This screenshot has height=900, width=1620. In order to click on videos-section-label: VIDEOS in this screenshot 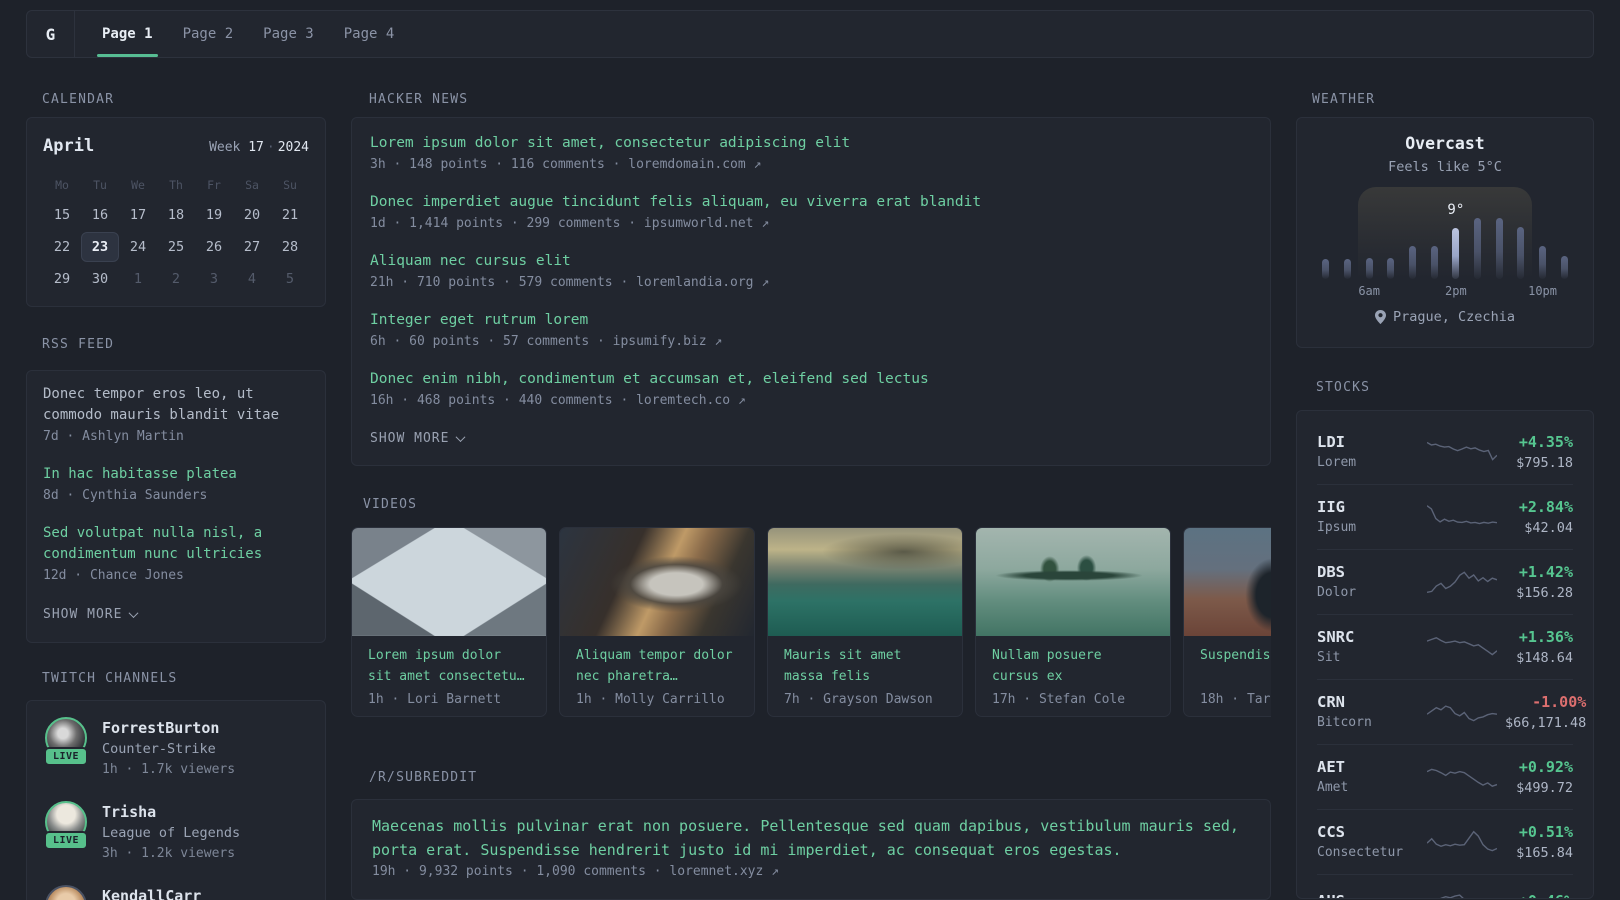, I will do `click(390, 504)`.